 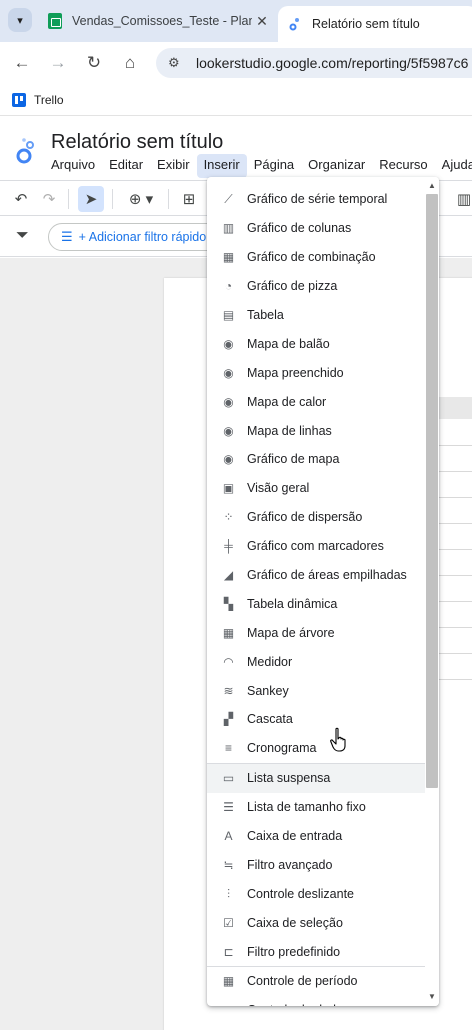 What do you see at coordinates (316, 459) in the screenshot?
I see `insert-menu-item: ◉ Gráfico de mapa` at bounding box center [316, 459].